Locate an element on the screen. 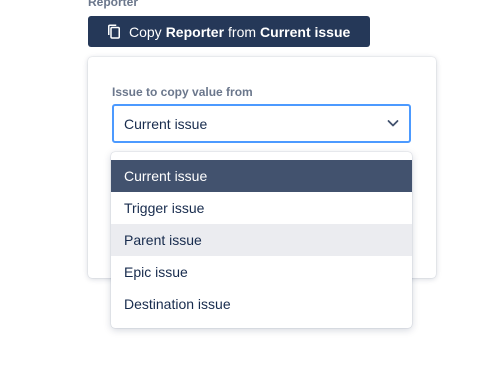  option-current-issue: Current issue is located at coordinates (261, 176).